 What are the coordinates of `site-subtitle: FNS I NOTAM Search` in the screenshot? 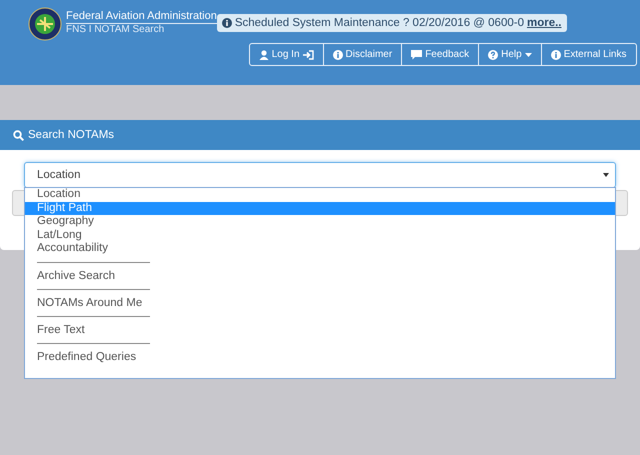 It's located at (116, 29).